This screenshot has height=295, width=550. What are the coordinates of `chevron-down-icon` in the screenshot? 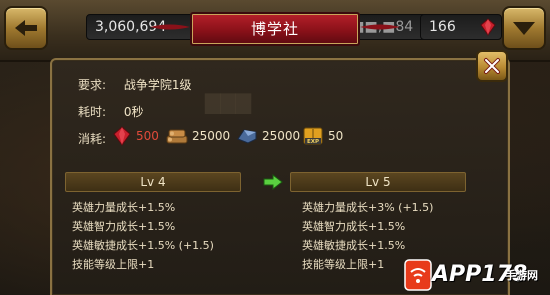 It's located at (524, 28).